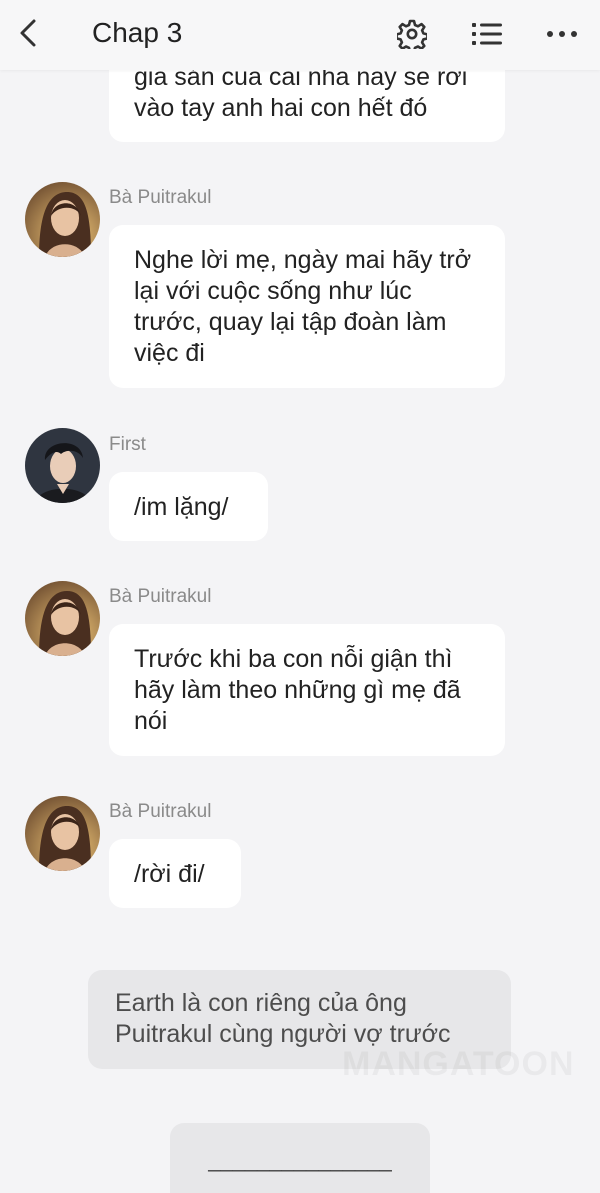 This screenshot has width=600, height=1193. I want to click on message-bubble: /im lặng/, so click(188, 506).